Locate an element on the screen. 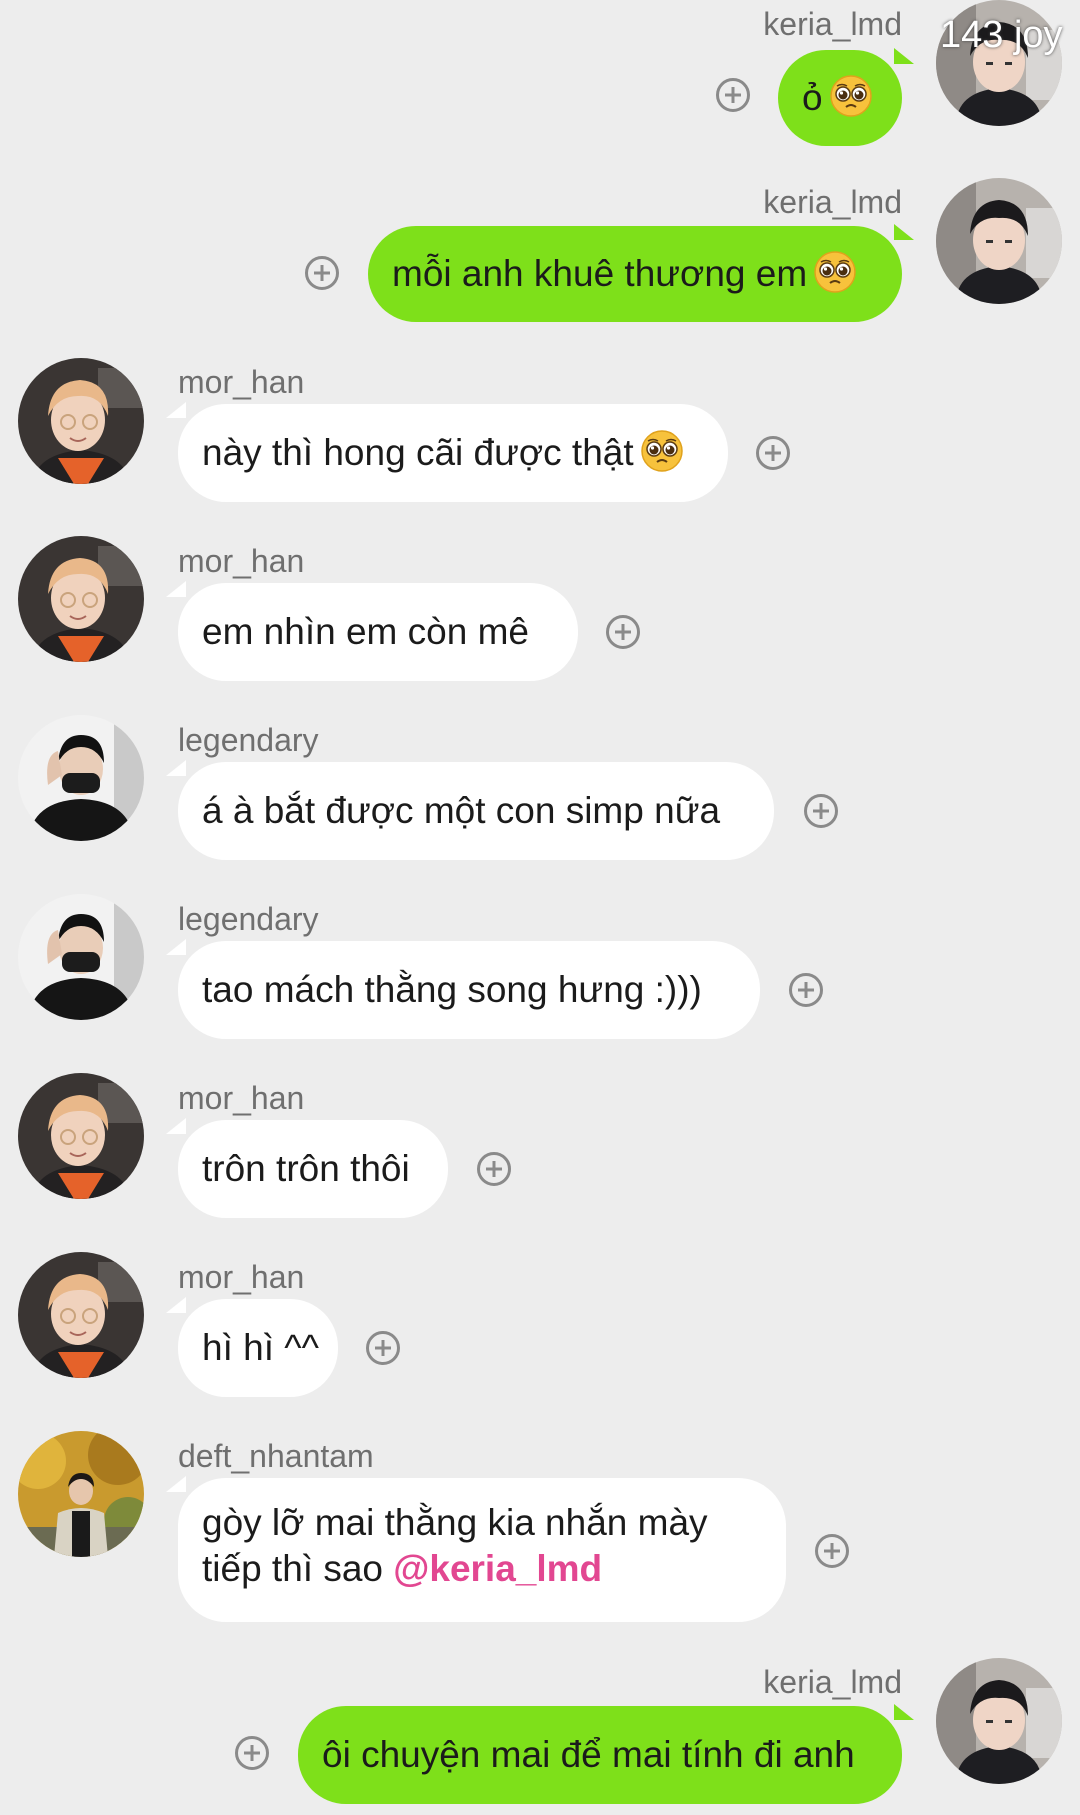  message-bubble: mỗi anh khuê thương em is located at coordinates (635, 274).